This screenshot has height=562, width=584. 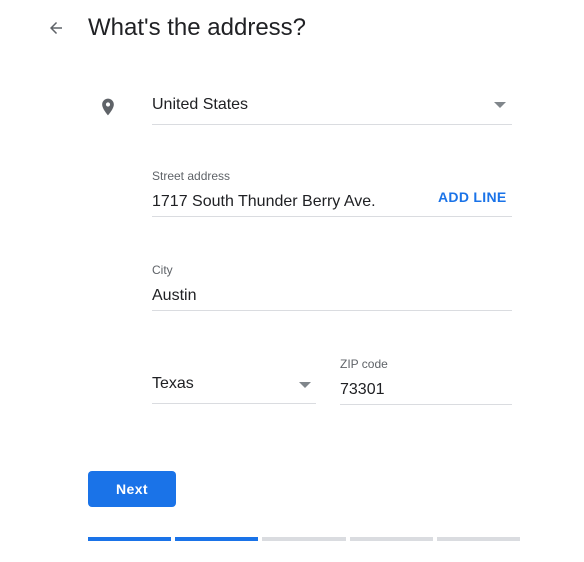 I want to click on arrow-left-icon, so click(x=56, y=28).